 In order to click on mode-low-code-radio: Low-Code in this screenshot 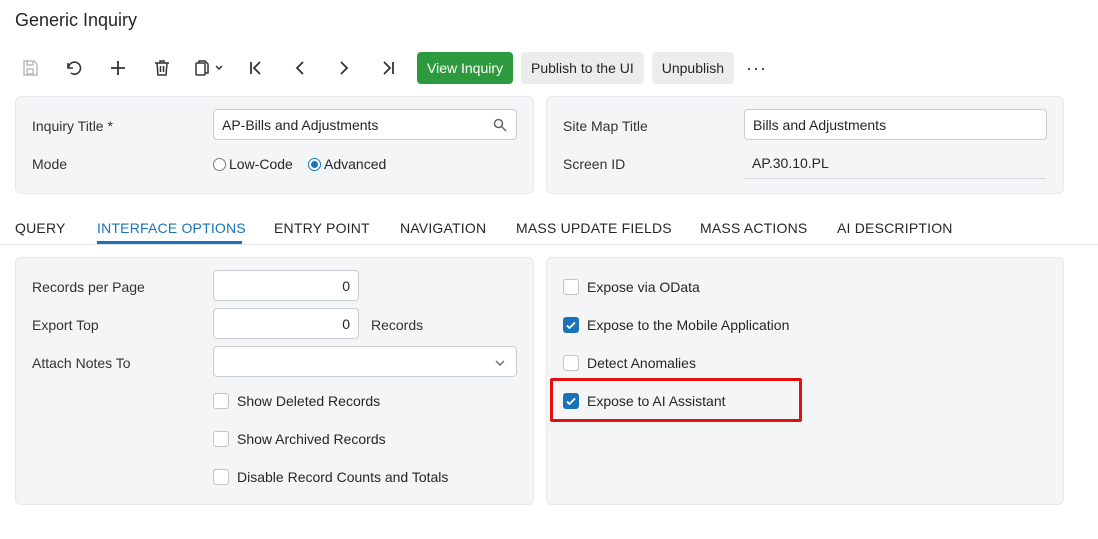, I will do `click(253, 164)`.